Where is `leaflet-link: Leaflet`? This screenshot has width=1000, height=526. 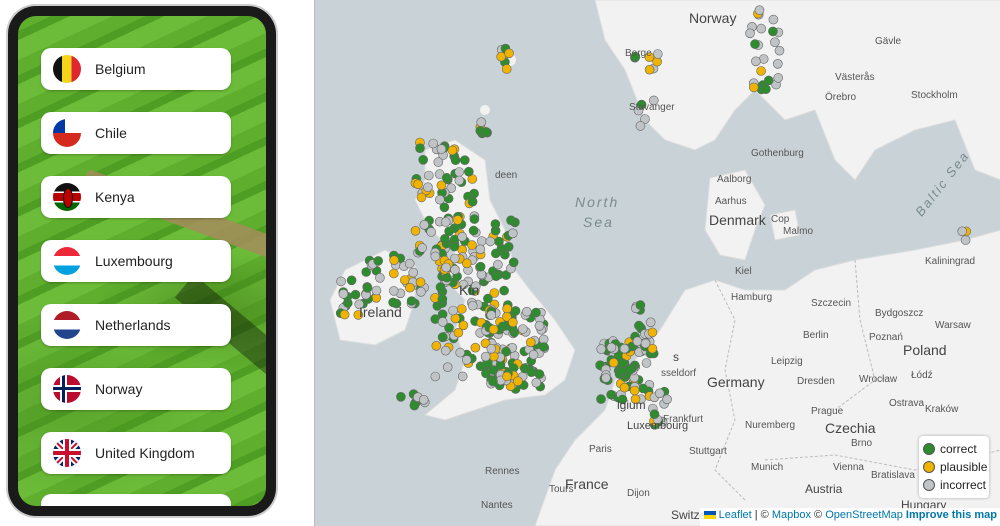 leaflet-link: Leaflet is located at coordinates (735, 515).